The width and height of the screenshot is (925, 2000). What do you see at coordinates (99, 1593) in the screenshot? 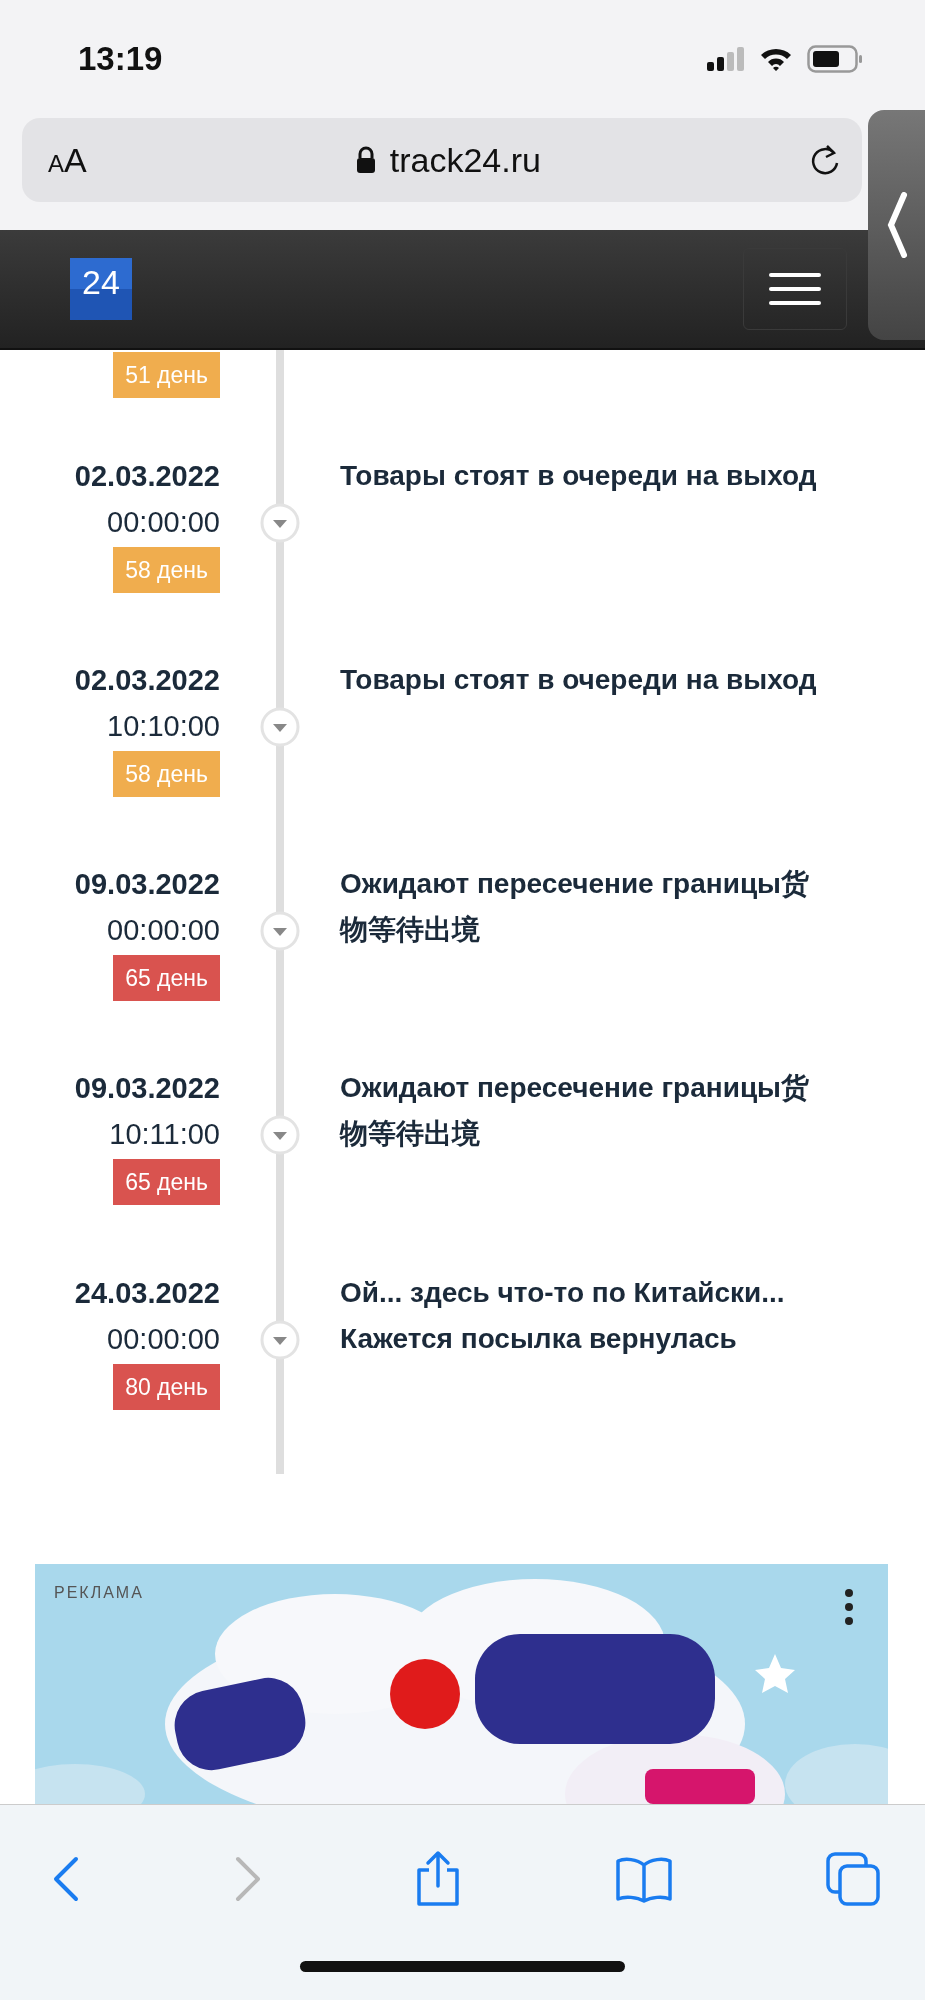
I see `ad-label: РЕКЛАМА` at bounding box center [99, 1593].